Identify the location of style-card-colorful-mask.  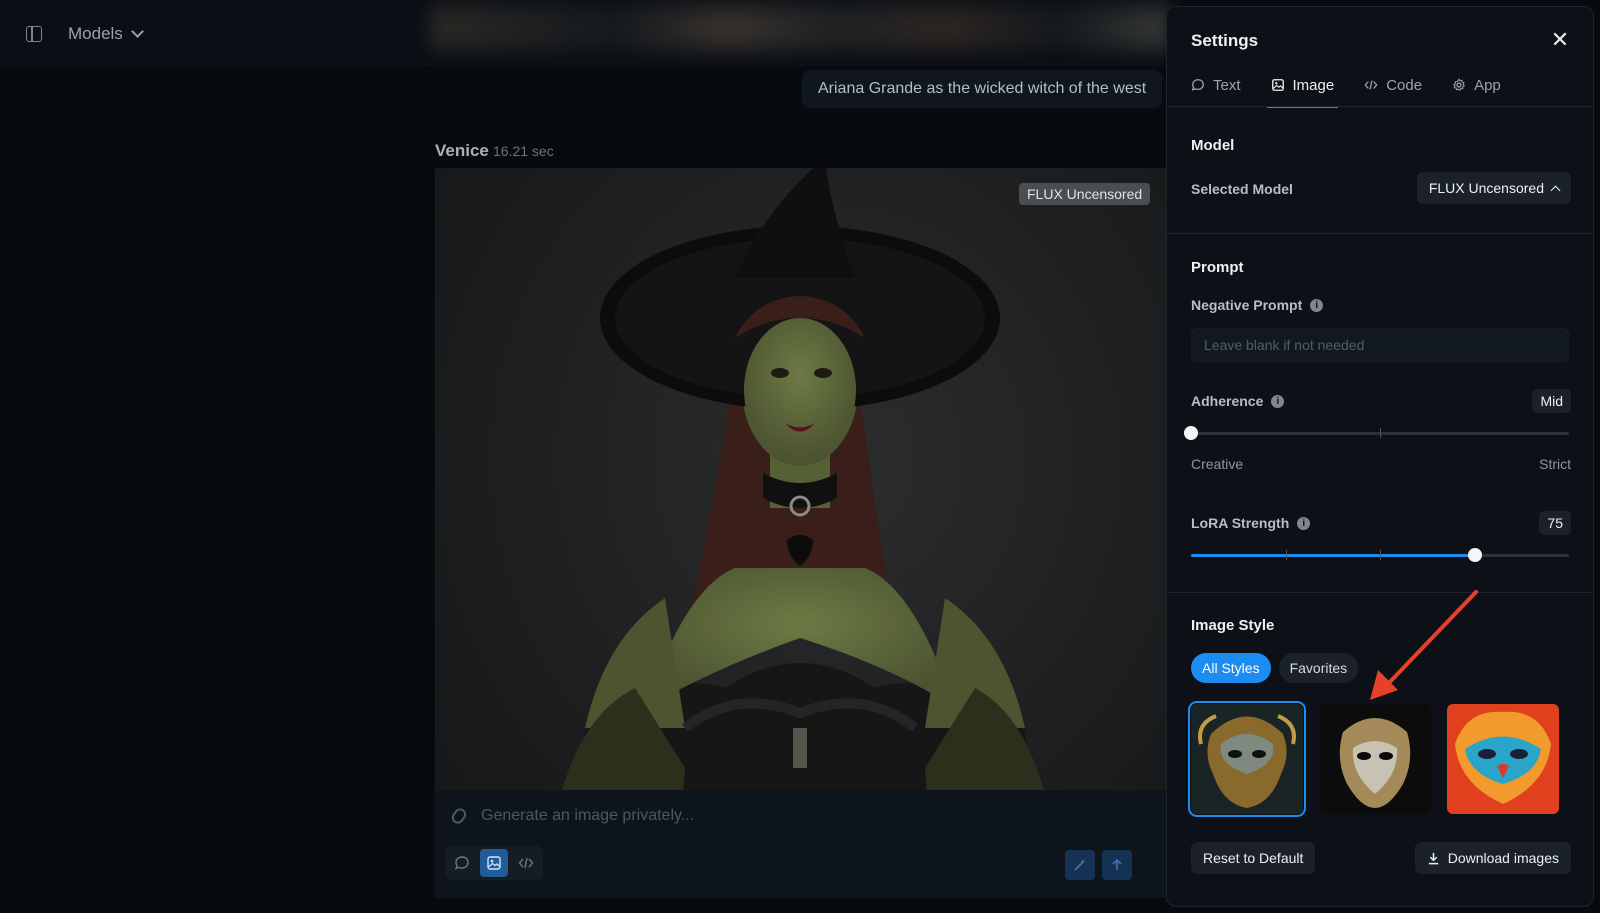
(1503, 759).